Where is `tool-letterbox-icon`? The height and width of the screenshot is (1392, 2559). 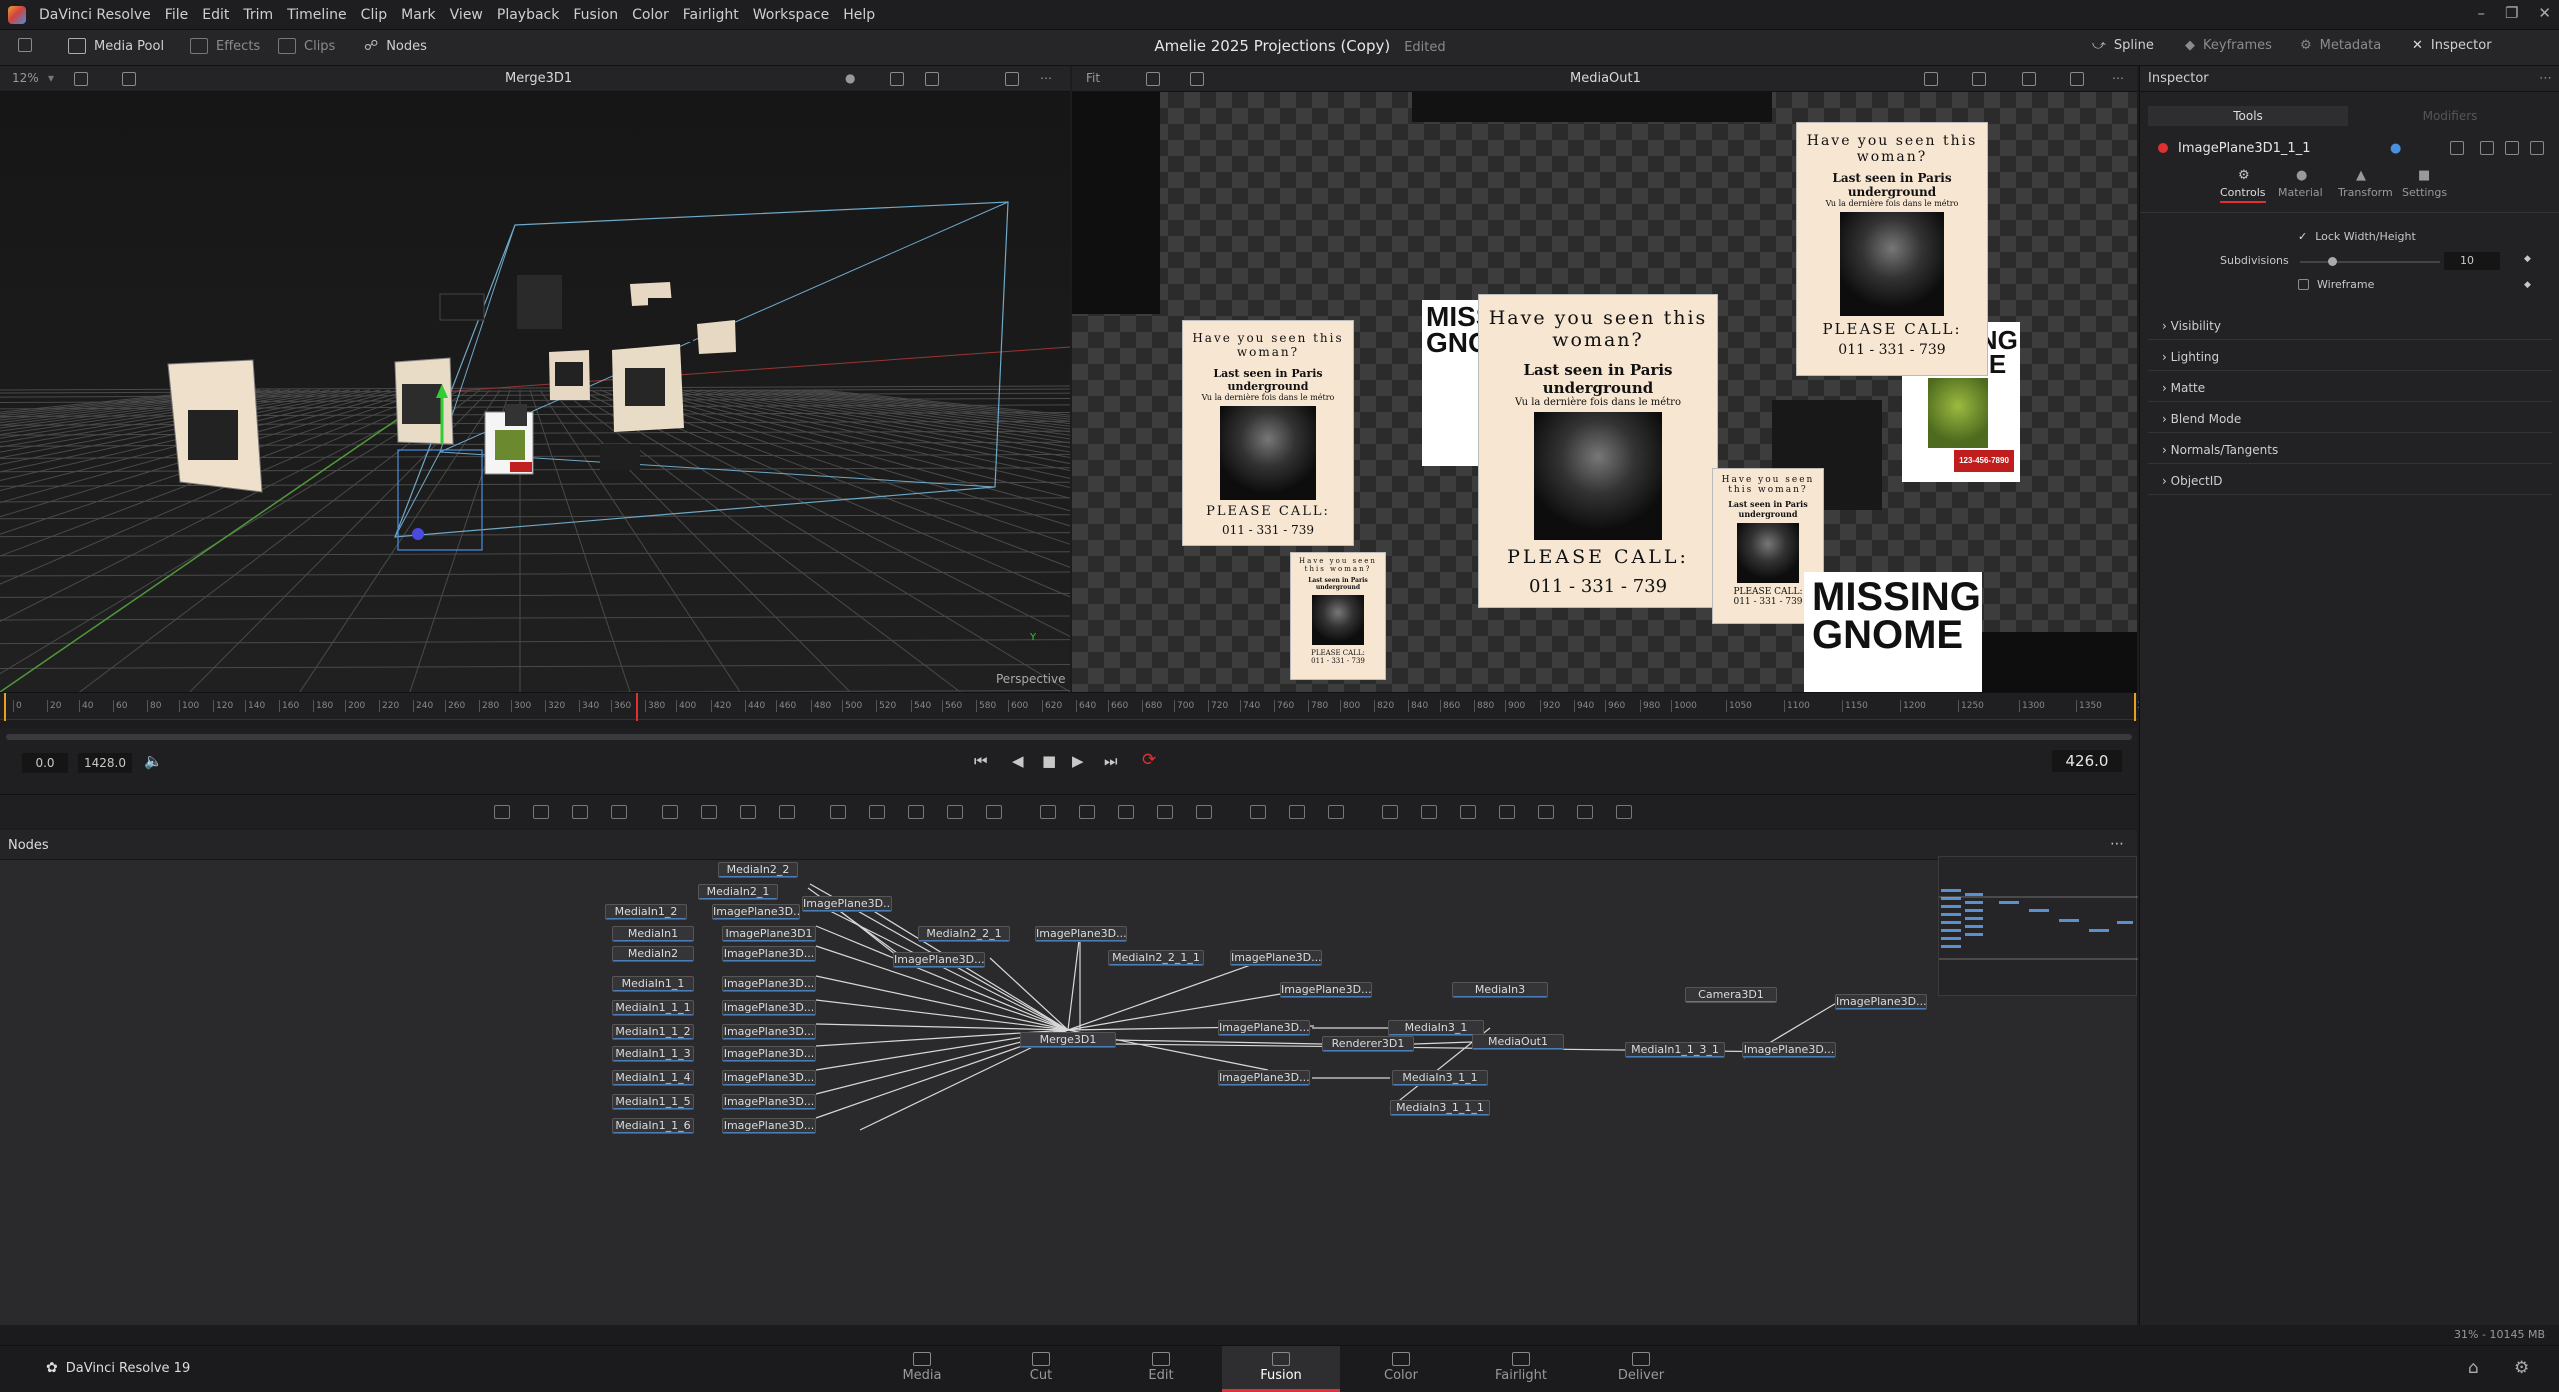
tool-letterbox-icon is located at coordinates (994, 812).